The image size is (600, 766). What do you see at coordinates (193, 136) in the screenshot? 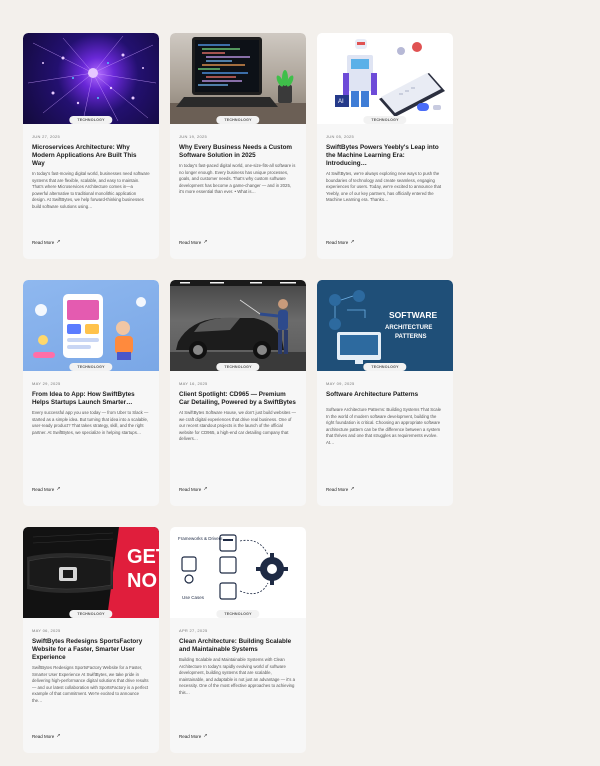
I see `post-date: JUN 19, 2025` at bounding box center [193, 136].